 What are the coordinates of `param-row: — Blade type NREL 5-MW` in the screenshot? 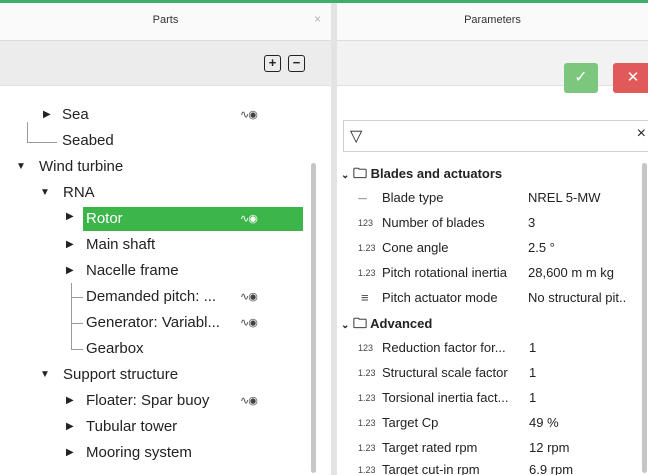 It's located at (492, 198).